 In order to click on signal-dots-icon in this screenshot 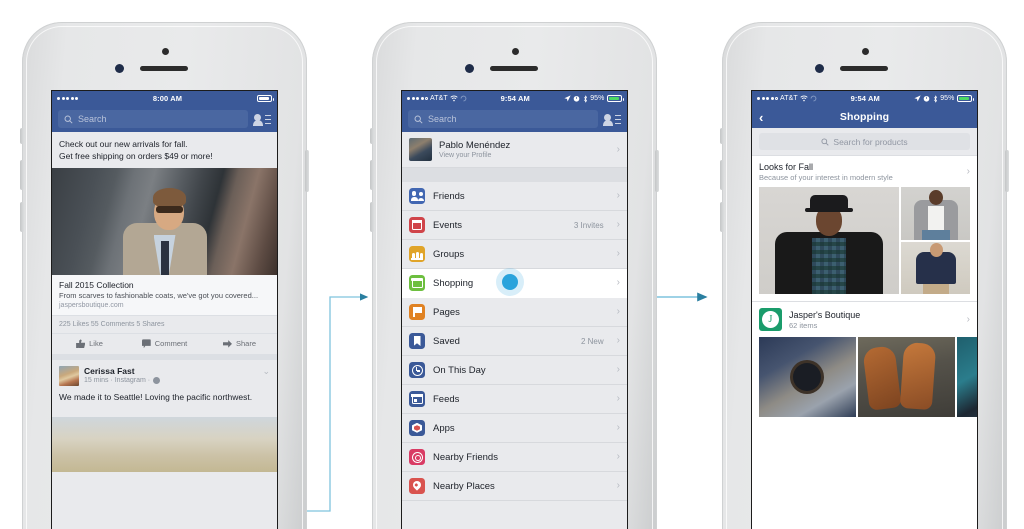, I will do `click(767, 98)`.